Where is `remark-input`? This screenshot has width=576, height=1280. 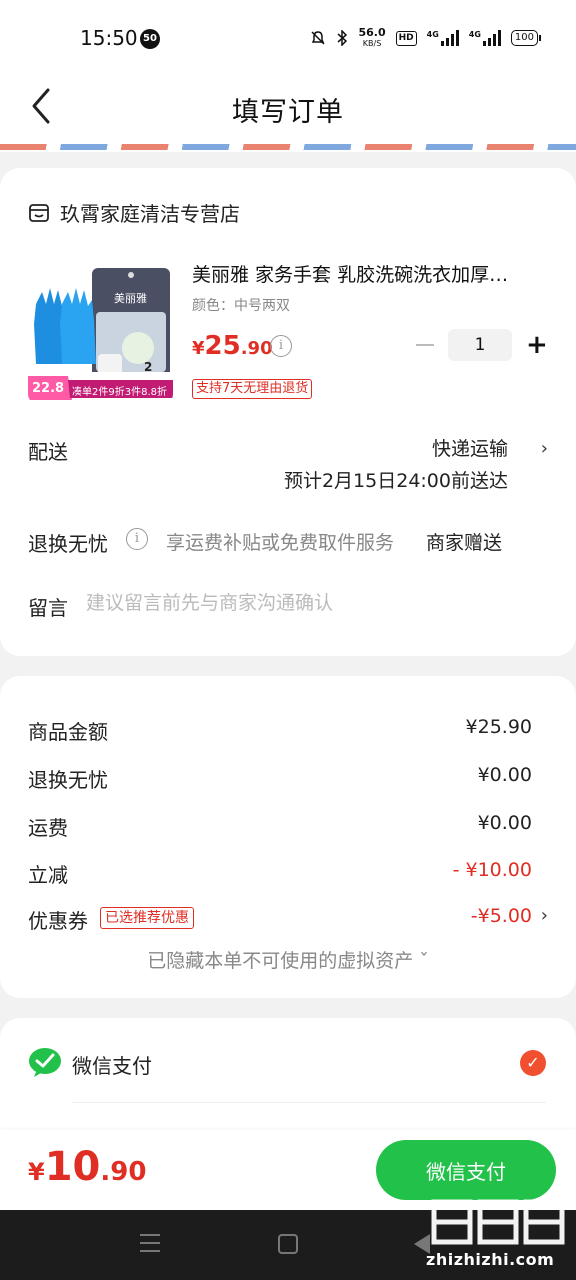 remark-input is located at coordinates (316, 603).